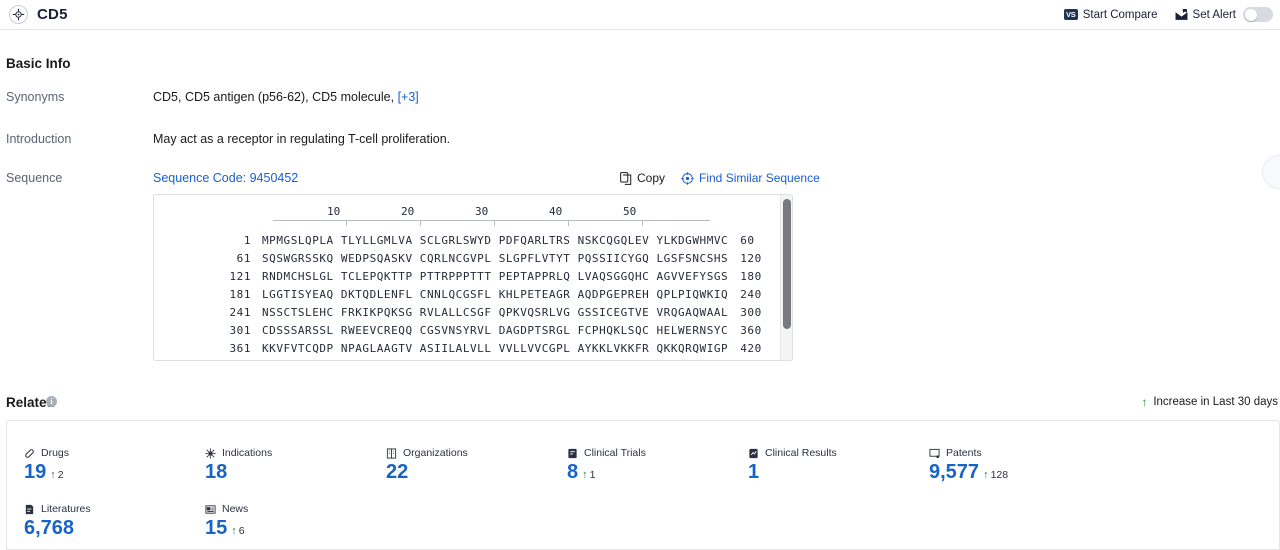 The image size is (1280, 550). Describe the element at coordinates (55, 453) in the screenshot. I see `card-label: Drugs` at that location.